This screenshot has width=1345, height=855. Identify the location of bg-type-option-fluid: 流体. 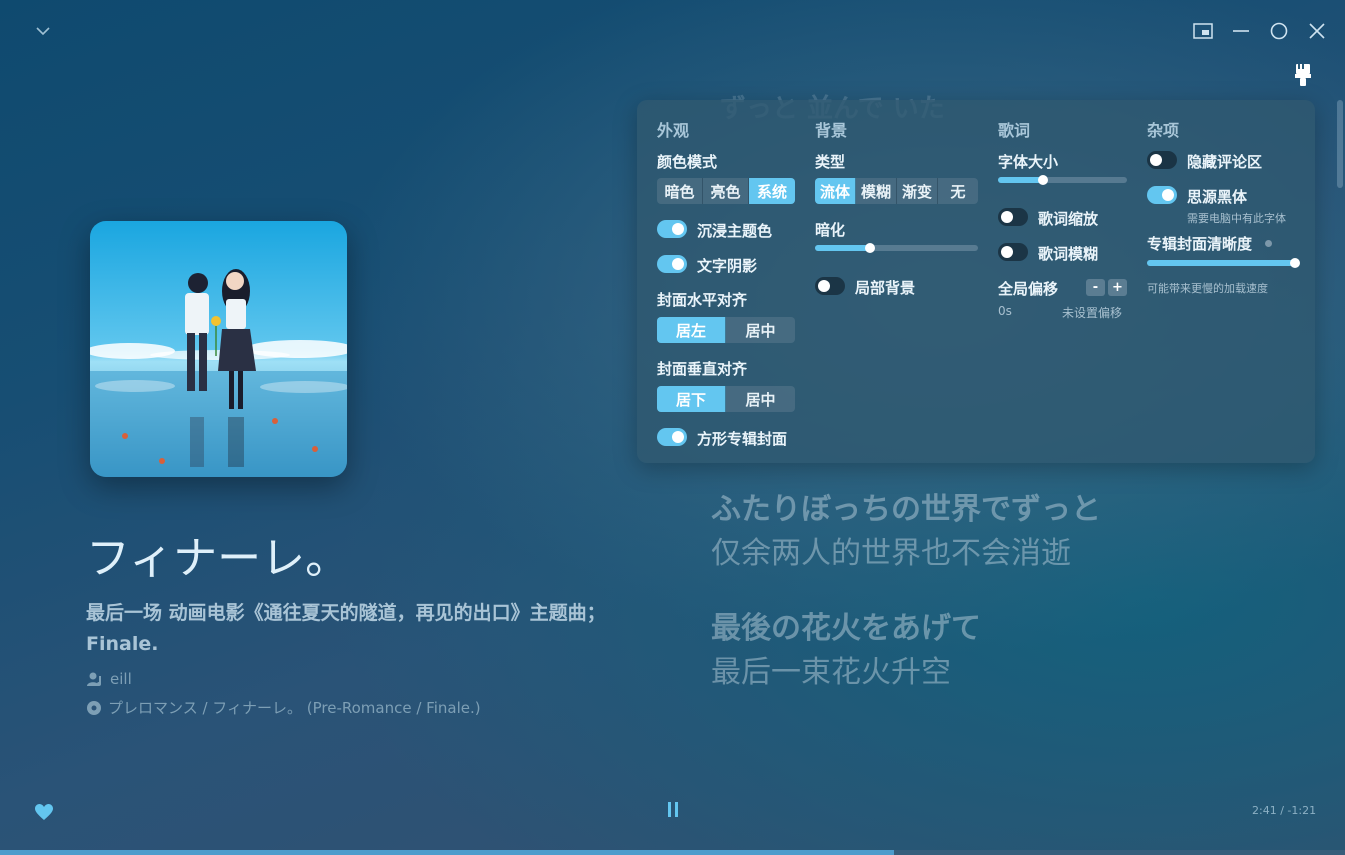
(835, 191).